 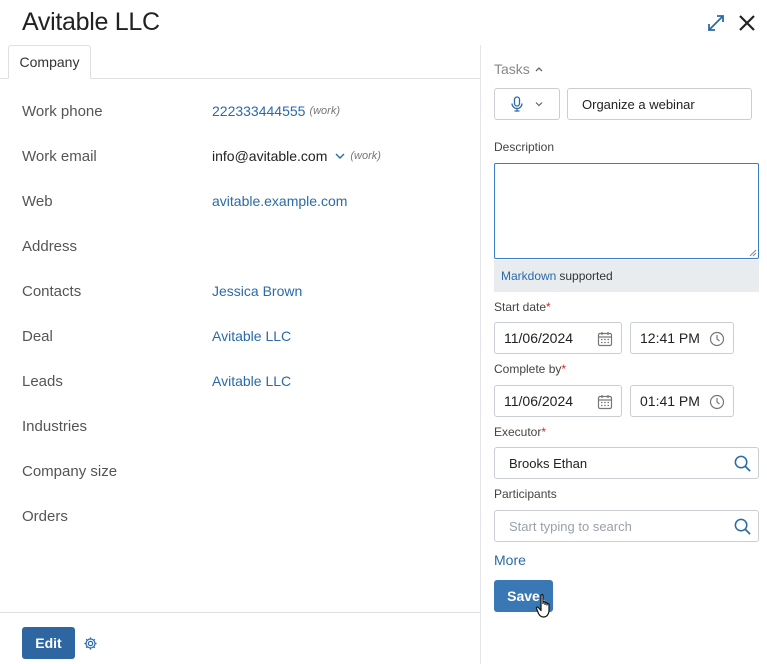 What do you see at coordinates (45, 516) in the screenshot?
I see `field-label: Orders` at bounding box center [45, 516].